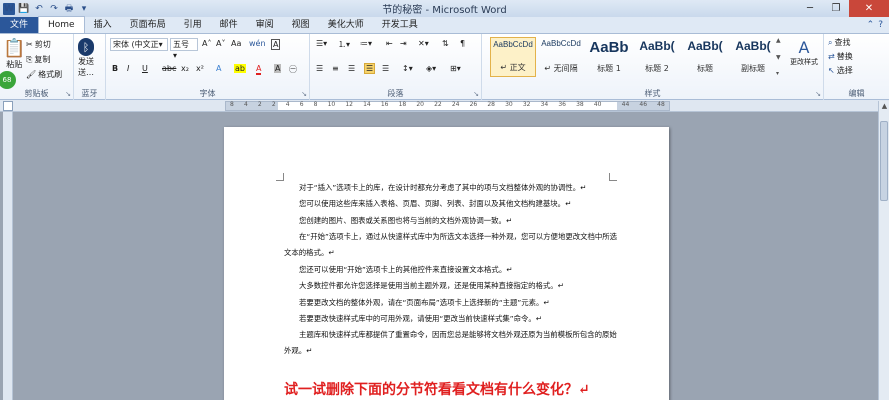 Image resolution: width=889 pixels, height=400 pixels. I want to click on paragraph: 您创建的图片、图表或关系图也将与当前的文档外观协调一致。↵, so click(451, 221).